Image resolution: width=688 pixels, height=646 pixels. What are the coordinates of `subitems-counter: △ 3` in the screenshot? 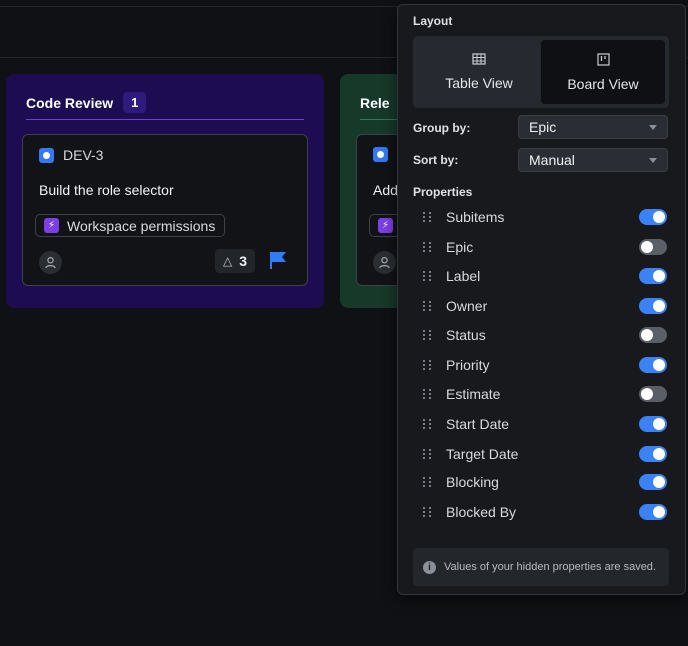 It's located at (235, 261).